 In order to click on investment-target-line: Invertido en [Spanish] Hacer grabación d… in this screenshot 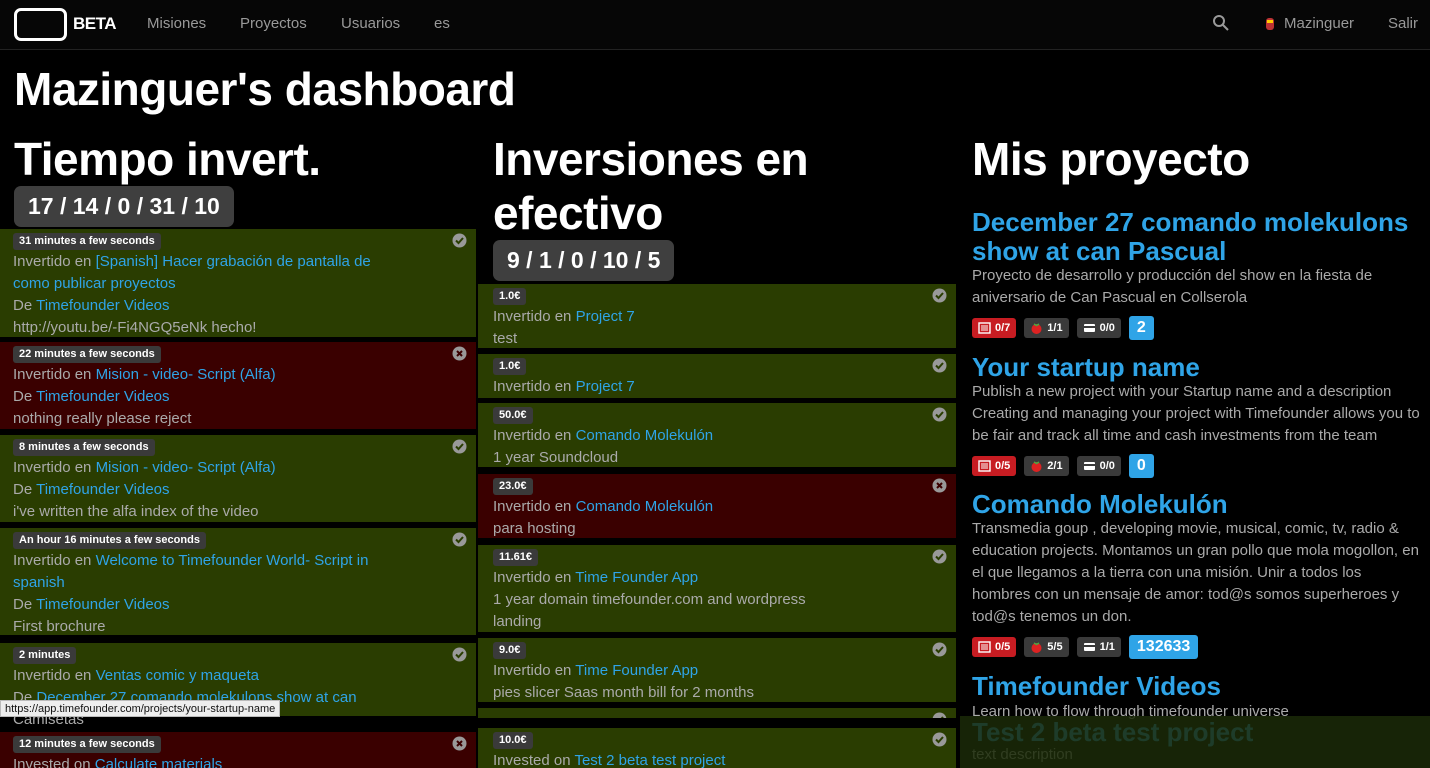, I will do `click(203, 273)`.